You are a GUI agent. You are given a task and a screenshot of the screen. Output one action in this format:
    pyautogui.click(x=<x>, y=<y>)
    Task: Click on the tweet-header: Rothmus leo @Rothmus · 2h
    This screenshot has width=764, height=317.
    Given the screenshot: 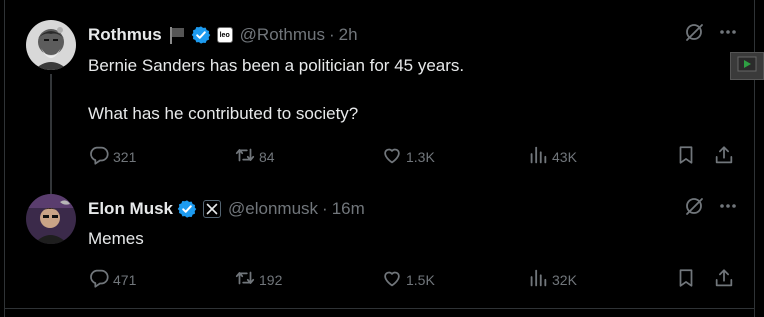 What is the action you would take?
    pyautogui.click(x=223, y=35)
    